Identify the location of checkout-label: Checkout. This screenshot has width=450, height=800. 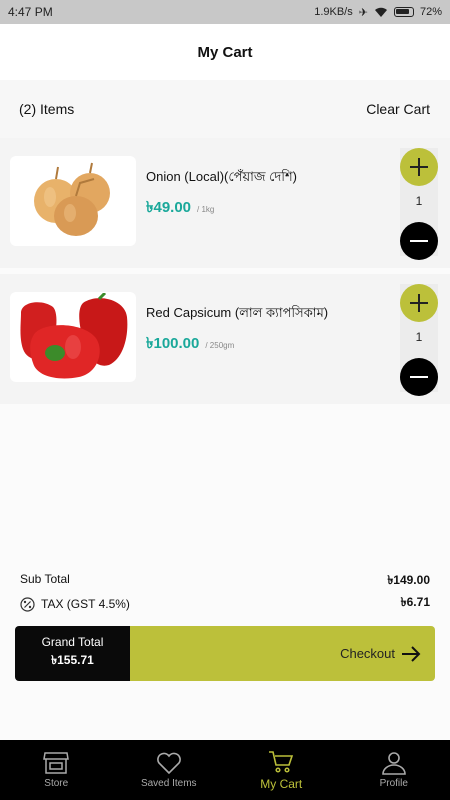
(367, 653).